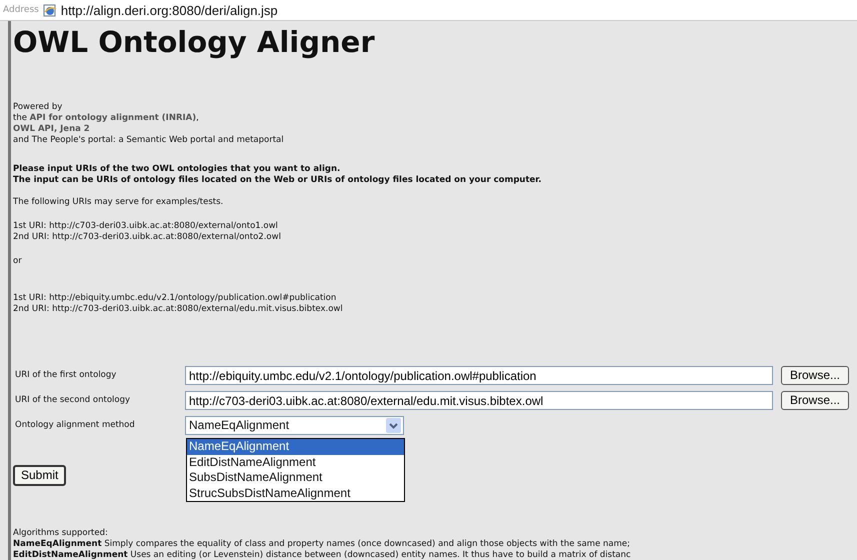  I want to click on credits-line: and The People's portal: a Semantic Web portal and metaportal, so click(149, 140).